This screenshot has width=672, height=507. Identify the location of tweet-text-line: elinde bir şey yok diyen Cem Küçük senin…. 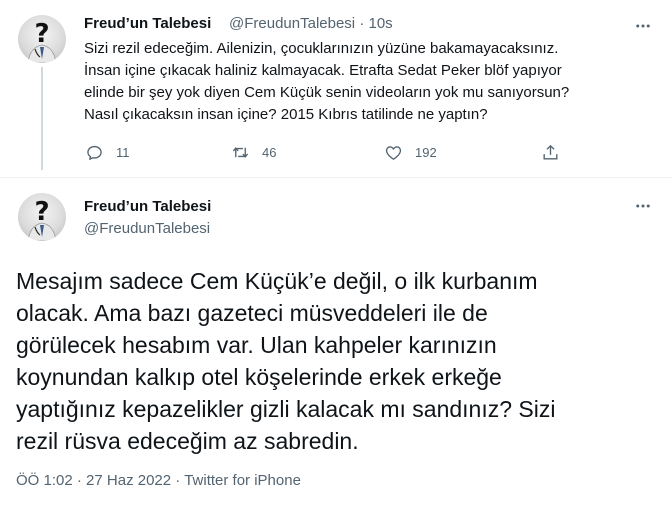
(327, 92).